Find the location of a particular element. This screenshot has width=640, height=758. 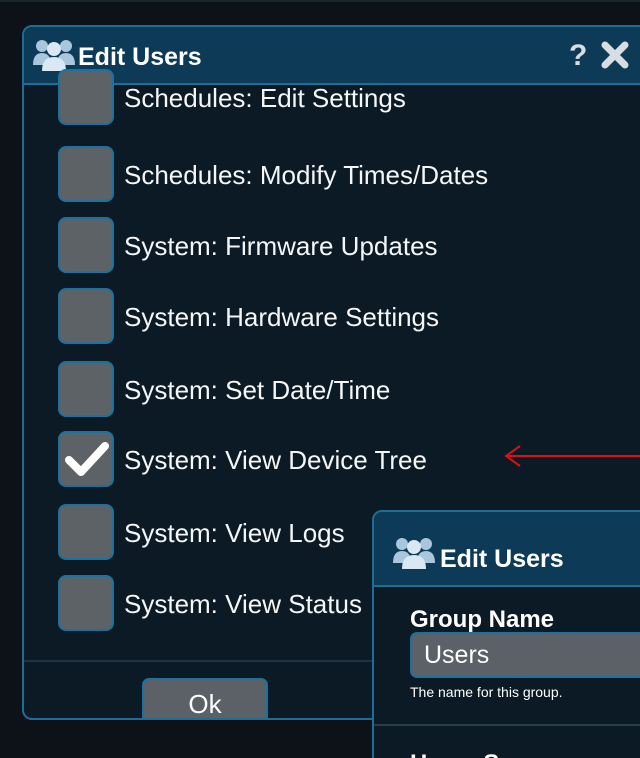

permission-label: System: Firmware Updates is located at coordinates (281, 246).